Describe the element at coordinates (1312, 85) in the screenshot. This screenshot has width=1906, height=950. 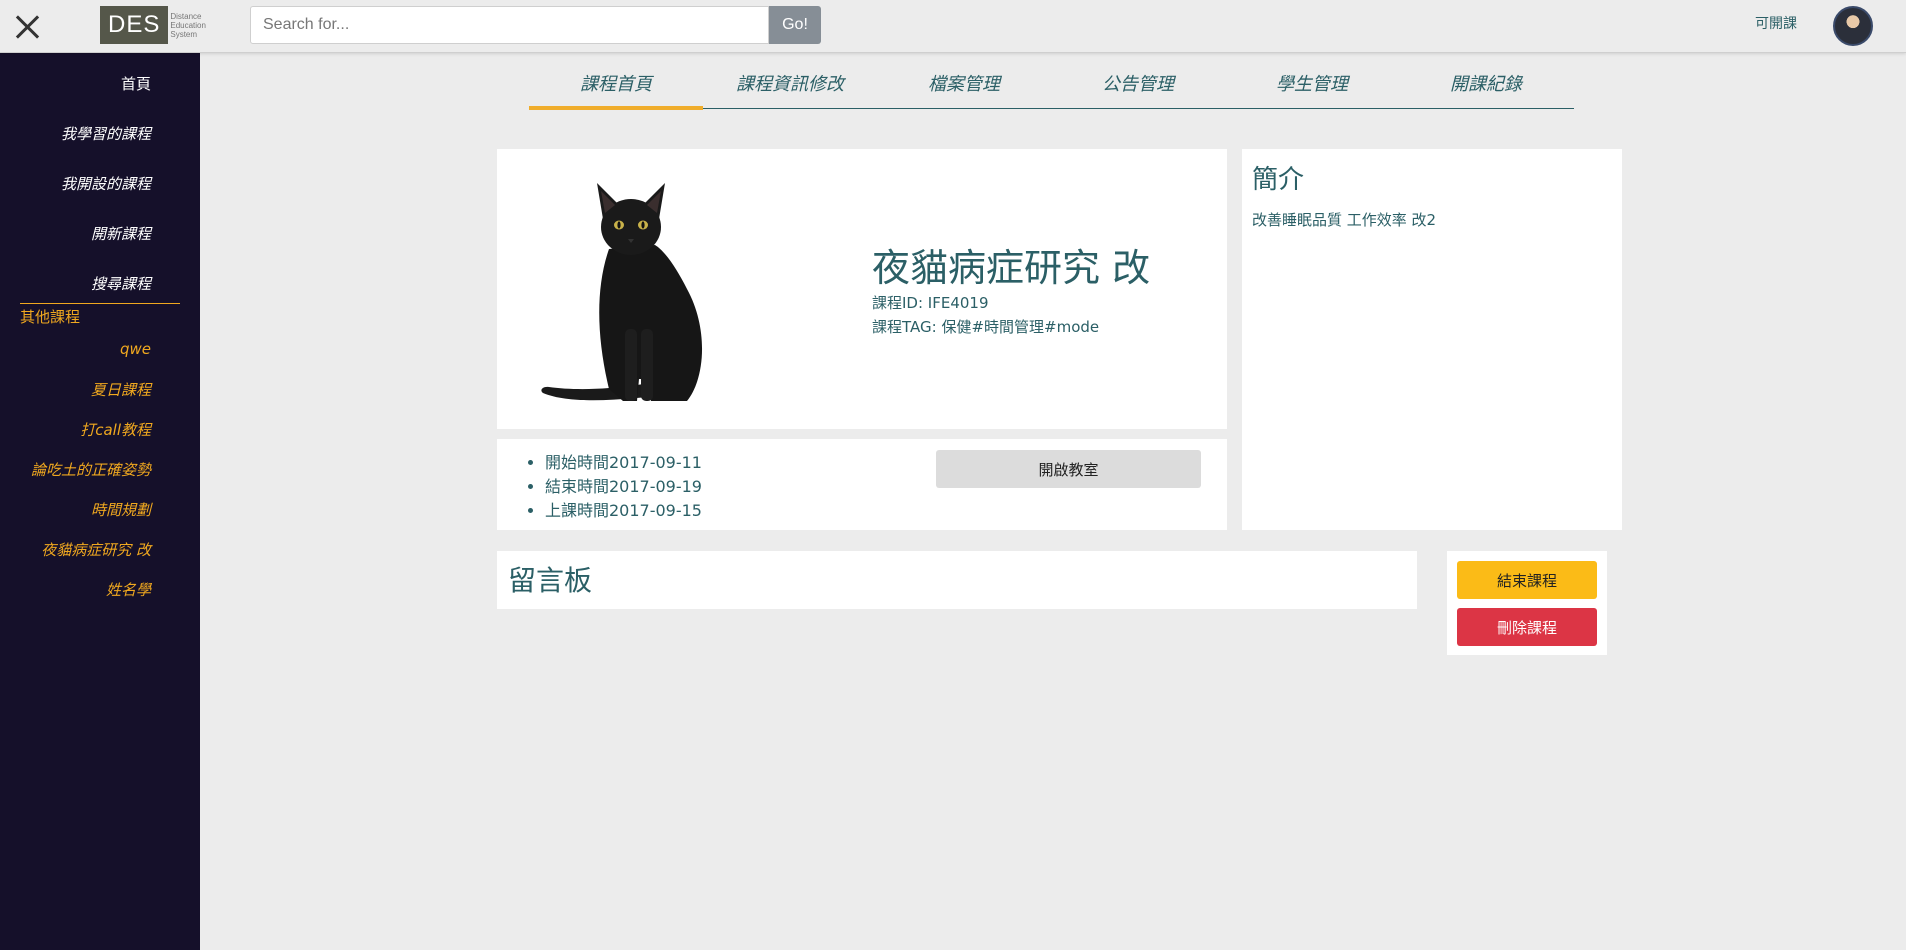
I see `tab-student-management: 學生管理` at that location.